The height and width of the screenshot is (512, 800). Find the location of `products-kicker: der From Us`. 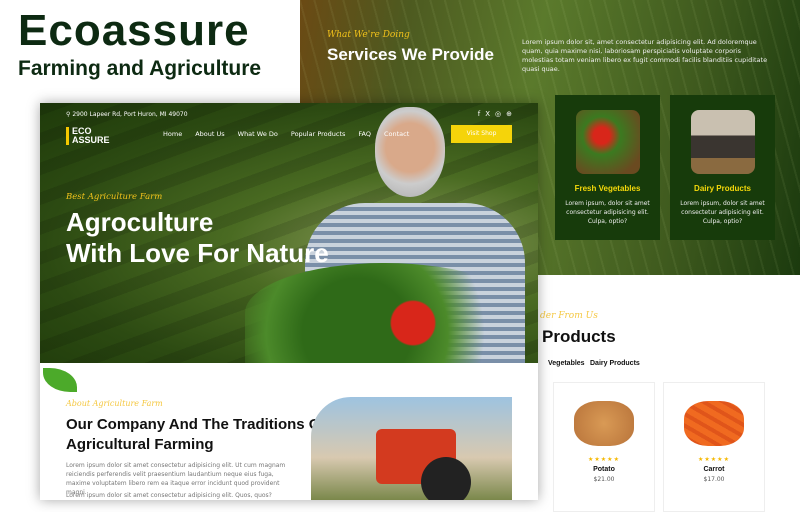

products-kicker: der From Us is located at coordinates (569, 316).